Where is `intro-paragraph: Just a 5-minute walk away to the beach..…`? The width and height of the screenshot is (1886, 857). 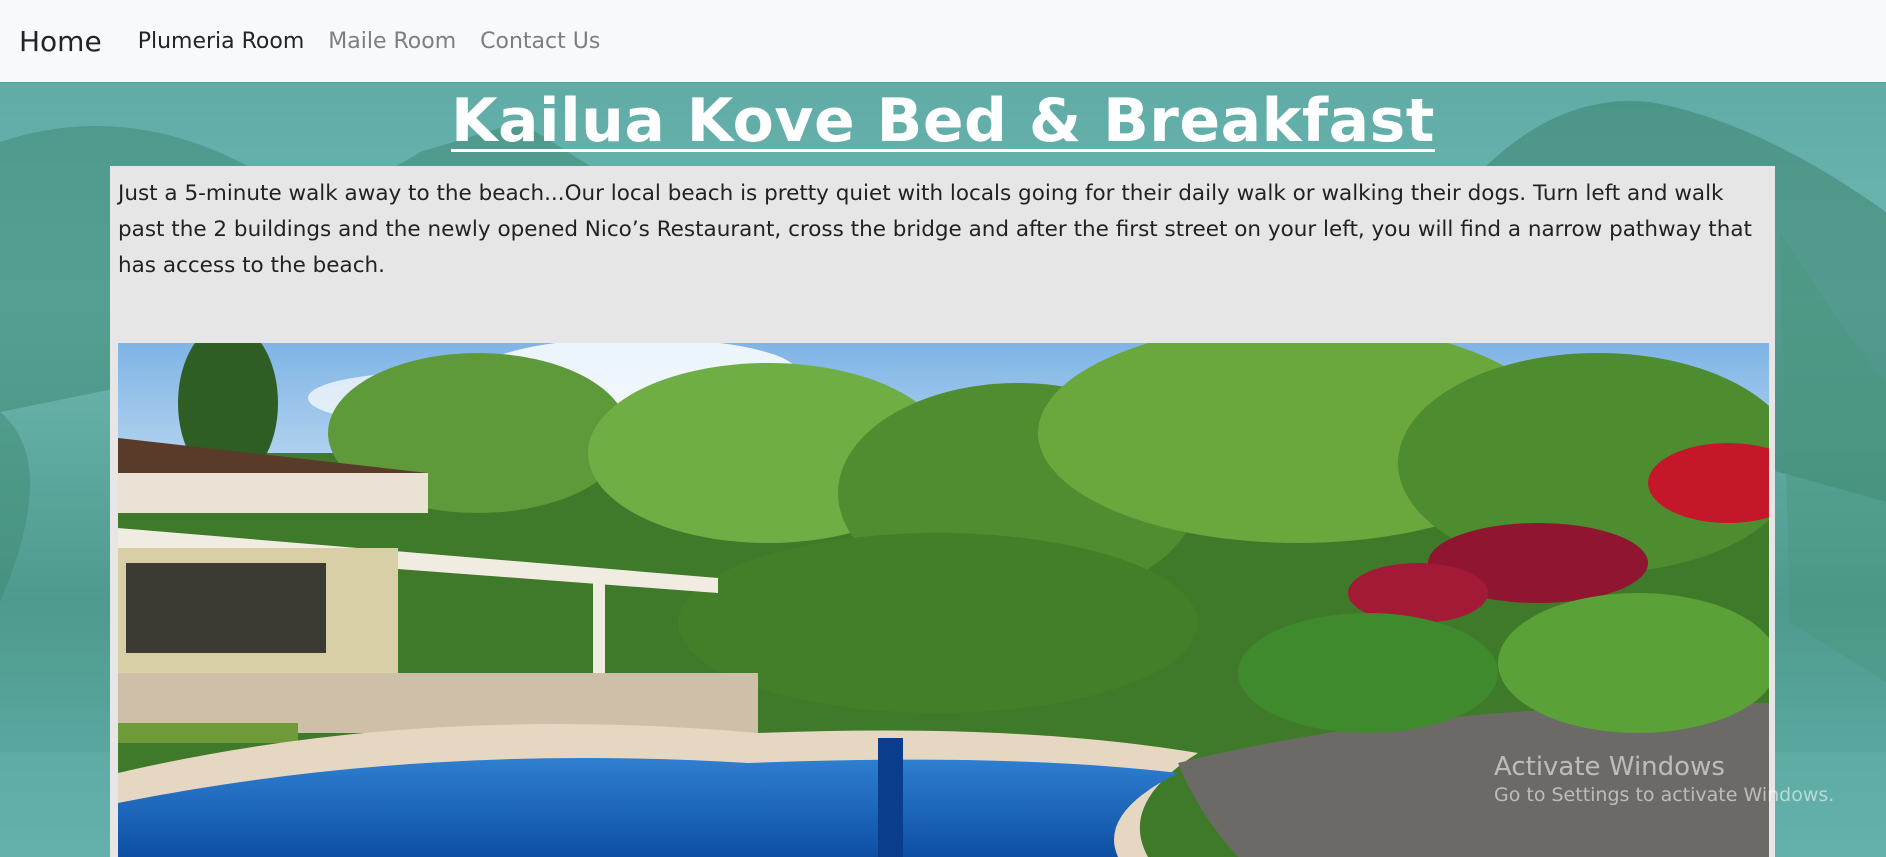
intro-paragraph: Just a 5-minute walk away to the beach..… is located at coordinates (935, 229).